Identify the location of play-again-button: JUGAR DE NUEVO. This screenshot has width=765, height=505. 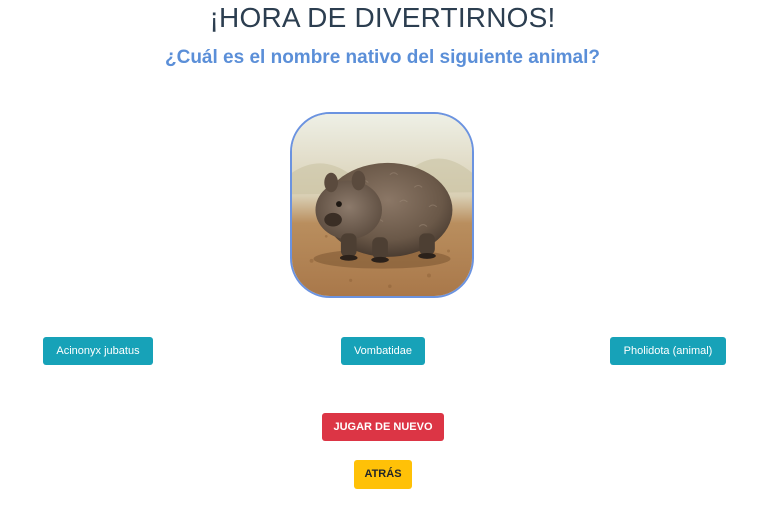
(383, 427).